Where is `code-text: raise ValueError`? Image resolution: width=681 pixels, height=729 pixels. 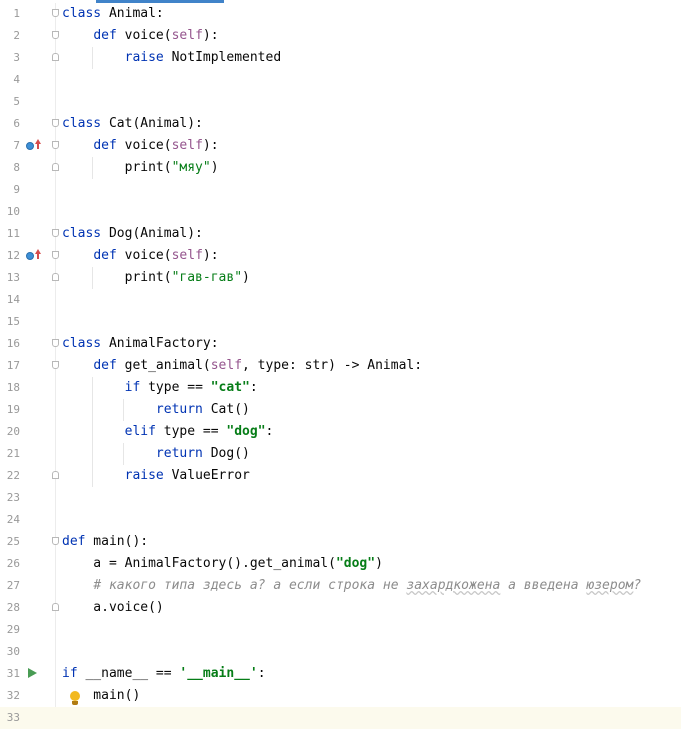 code-text: raise ValueError is located at coordinates (156, 476).